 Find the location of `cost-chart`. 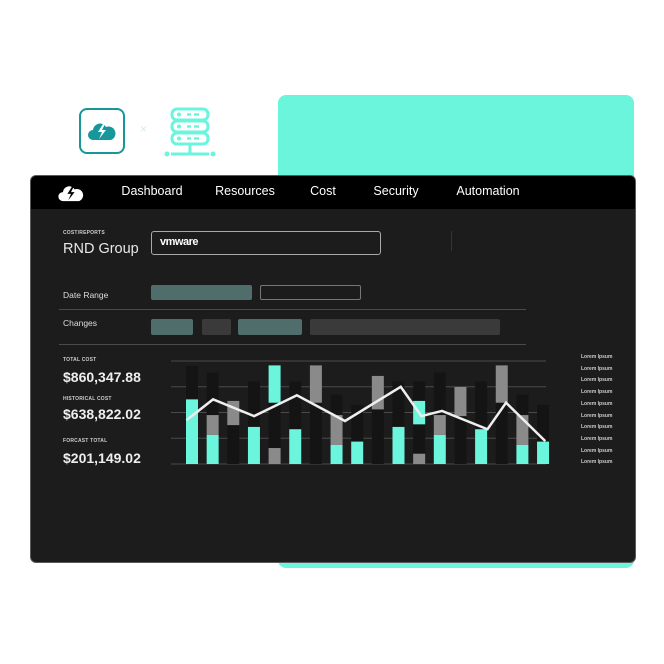

cost-chart is located at coordinates (360, 412).